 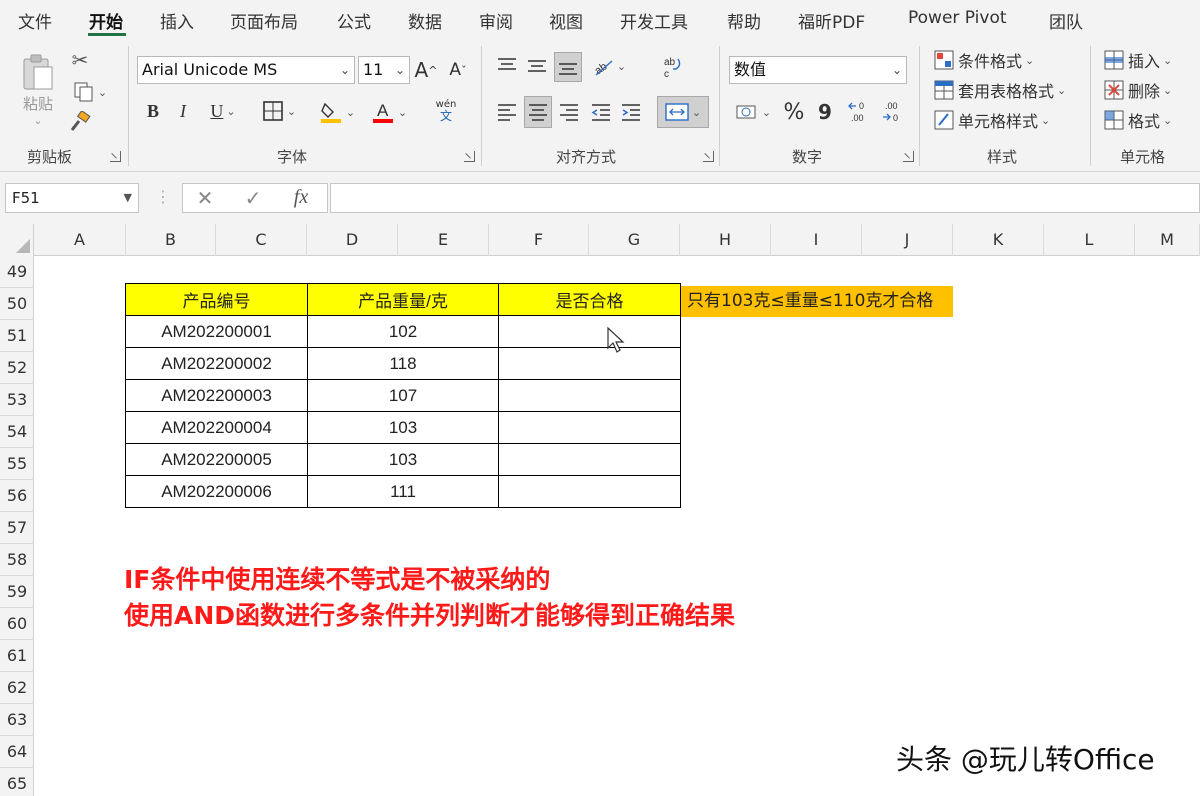 What do you see at coordinates (403, 331) in the screenshot?
I see `product-weight-cell: 102` at bounding box center [403, 331].